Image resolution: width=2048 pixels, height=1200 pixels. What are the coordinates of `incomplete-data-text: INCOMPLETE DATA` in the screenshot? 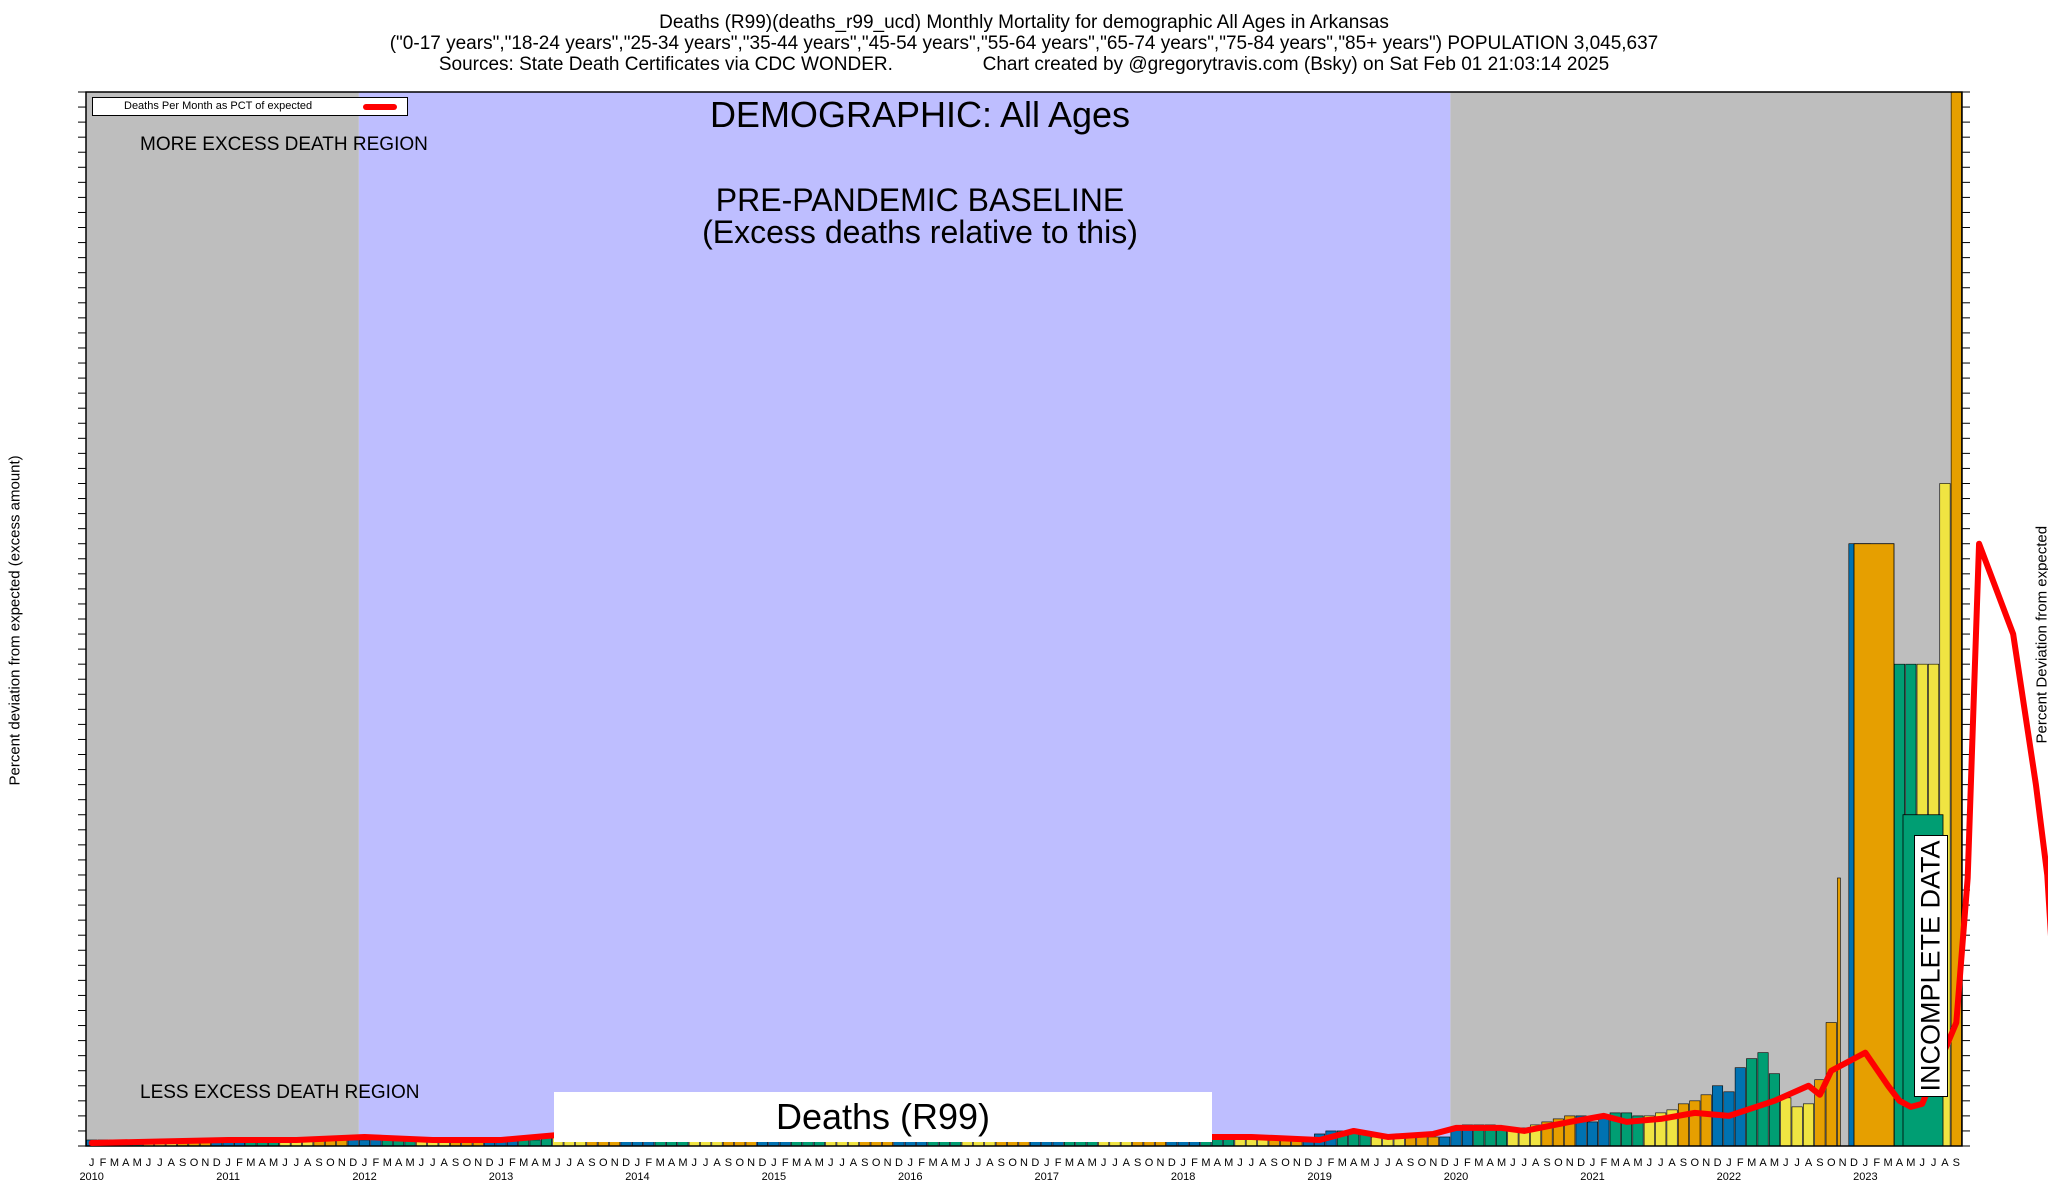 It's located at (1930, 966).